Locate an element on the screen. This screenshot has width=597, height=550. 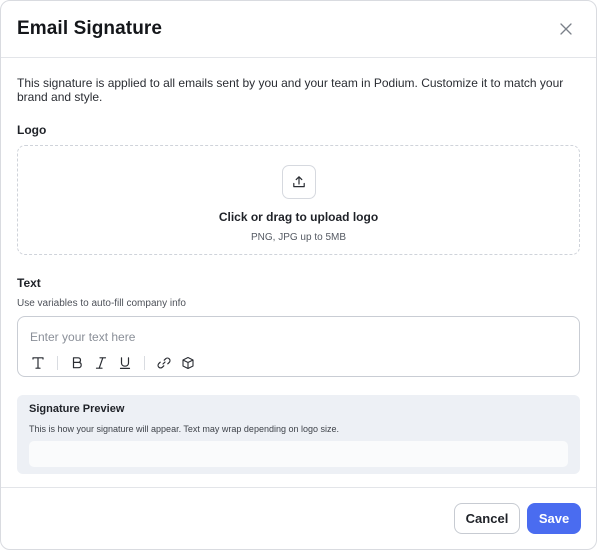
insert-variable-button is located at coordinates (188, 363).